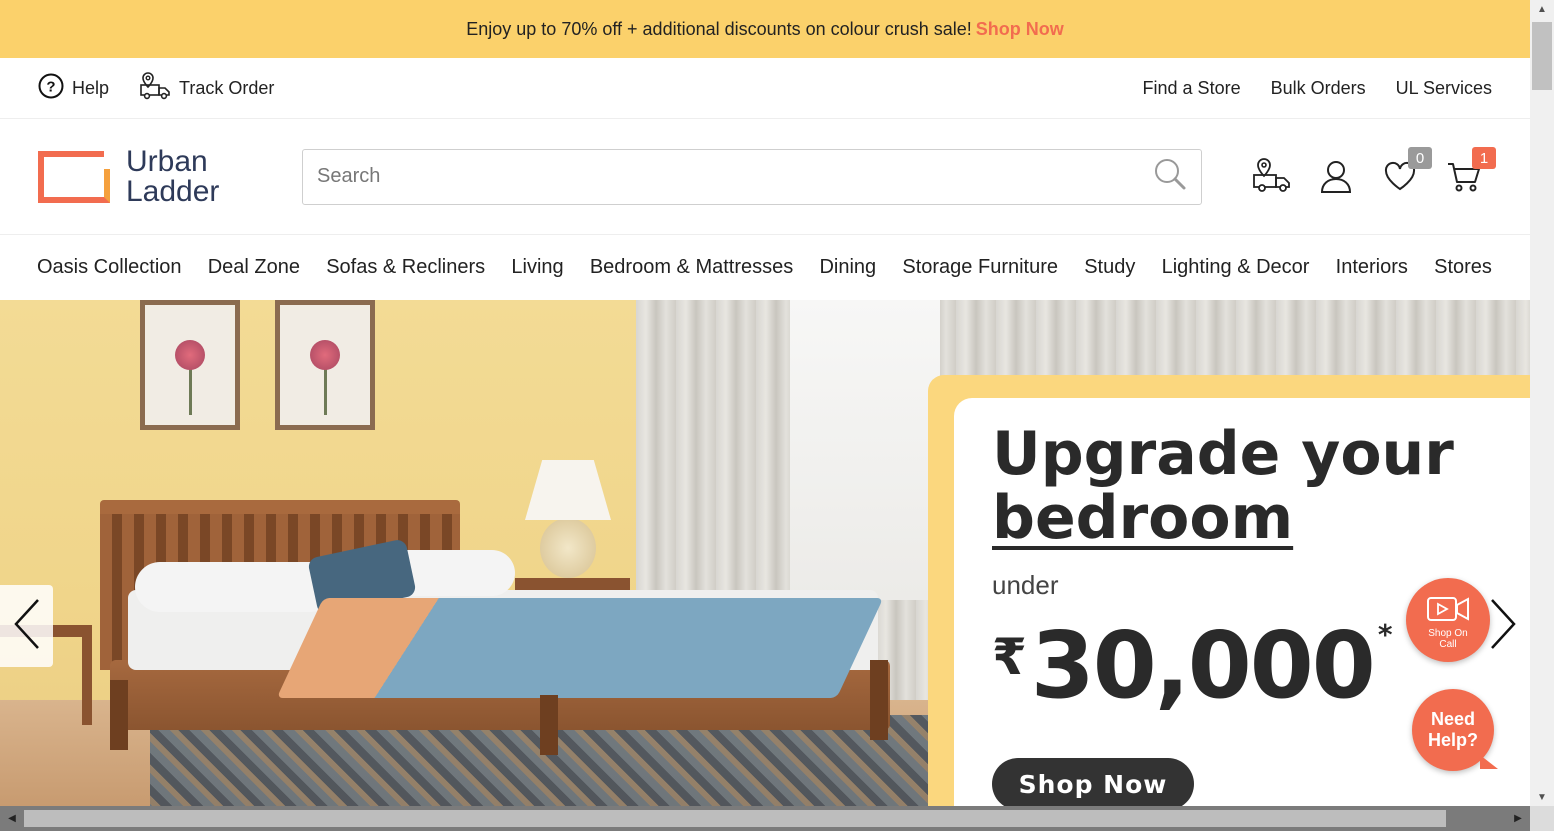  What do you see at coordinates (1406, 172) in the screenshot?
I see `wishlist-button: 0` at bounding box center [1406, 172].